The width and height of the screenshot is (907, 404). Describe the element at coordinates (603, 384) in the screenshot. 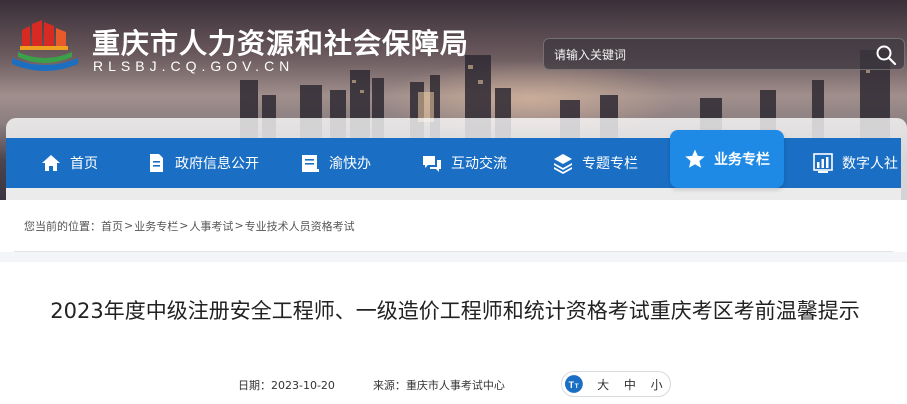

I see `font-size-large-button: 大` at that location.